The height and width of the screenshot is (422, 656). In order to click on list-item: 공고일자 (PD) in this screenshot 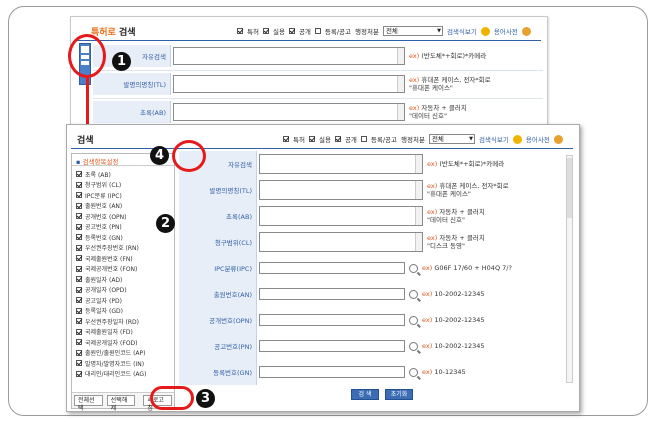, I will do `click(123, 300)`.